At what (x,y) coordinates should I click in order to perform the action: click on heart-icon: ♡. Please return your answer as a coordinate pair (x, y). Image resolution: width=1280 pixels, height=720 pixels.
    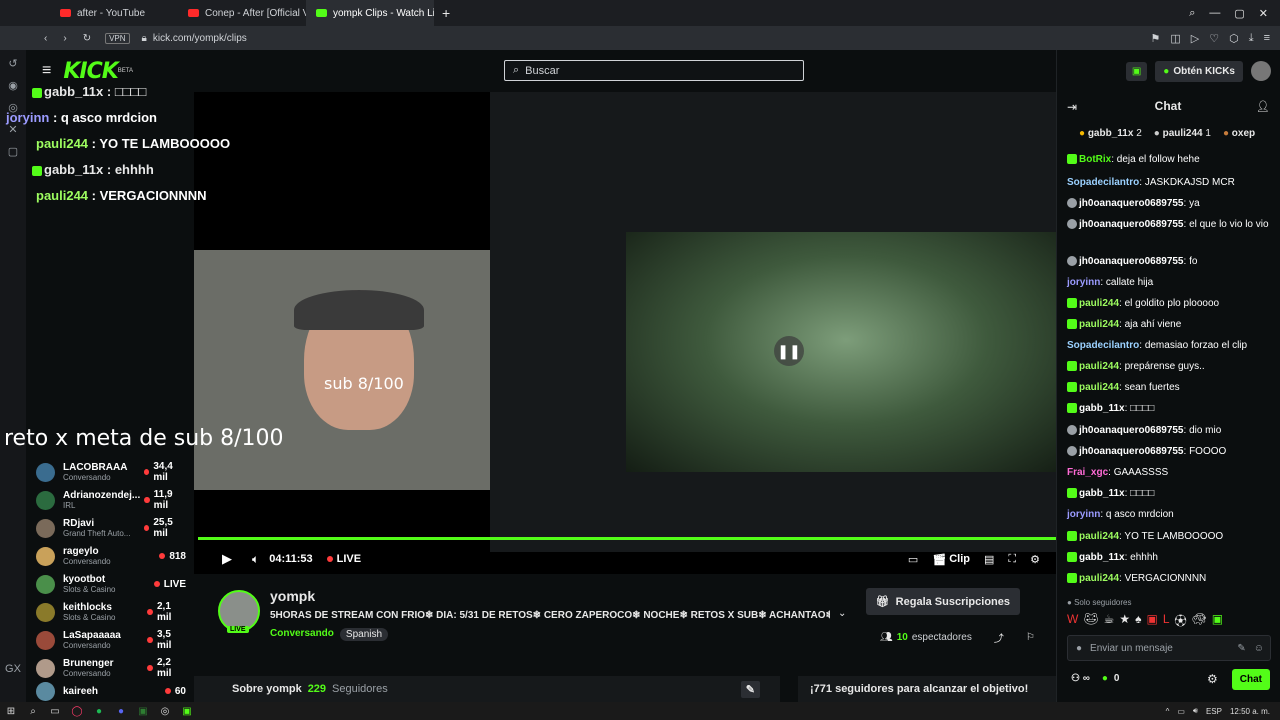
    Looking at the image, I should click on (1214, 38).